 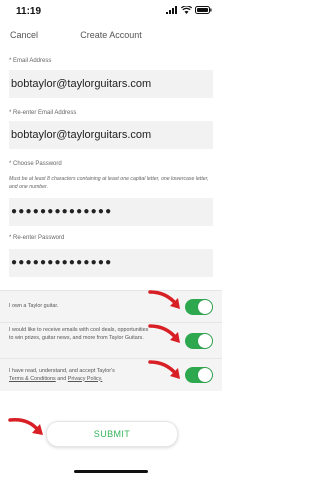 I want to click on status-icons, so click(x=189, y=10).